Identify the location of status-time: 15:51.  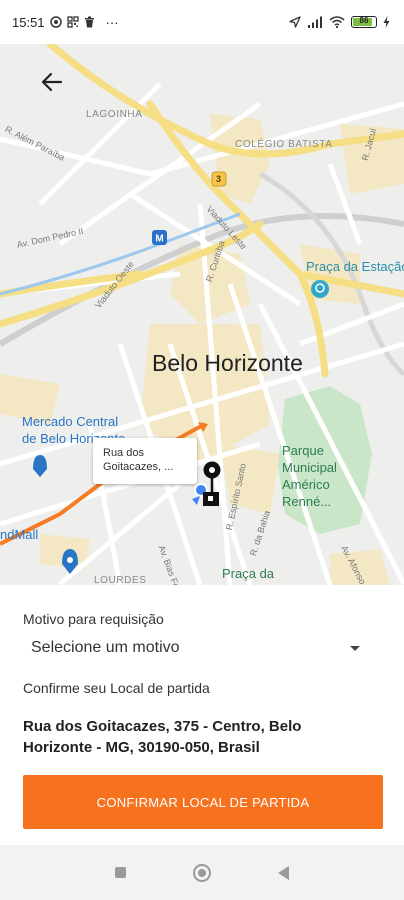
(28, 22).